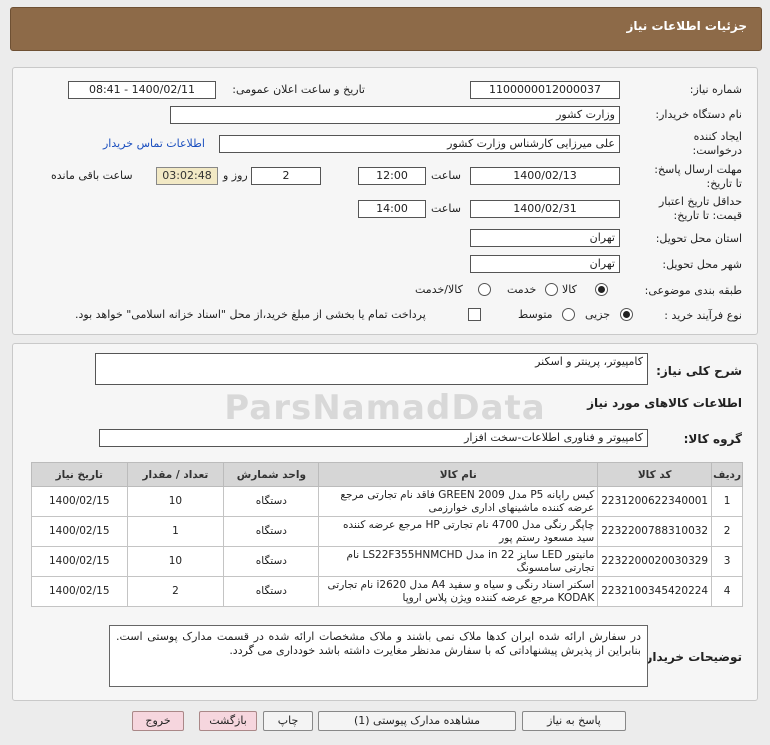  Describe the element at coordinates (686, 26) in the screenshot. I see `page-title: جزئیات اطلاعات نیاز` at that location.